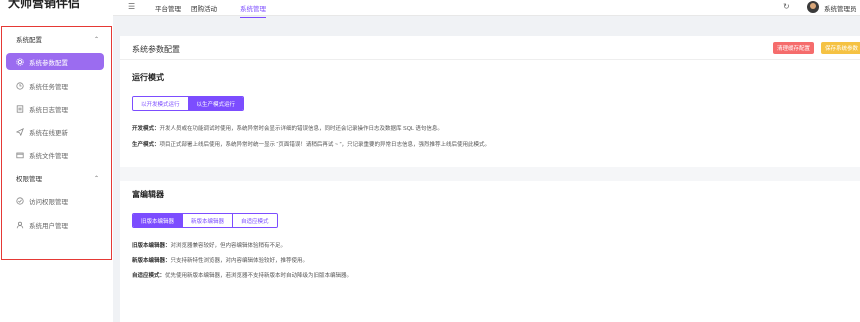 The image size is (860, 322). Describe the element at coordinates (48, 226) in the screenshot. I see `sidebar-item-label: 系统用户管理` at that location.